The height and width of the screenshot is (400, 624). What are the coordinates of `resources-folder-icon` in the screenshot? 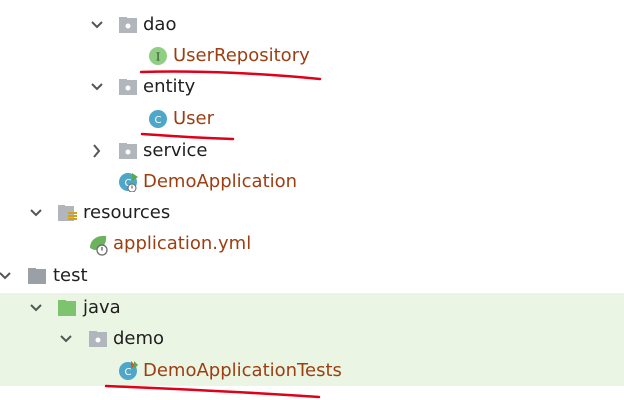 It's located at (67, 213).